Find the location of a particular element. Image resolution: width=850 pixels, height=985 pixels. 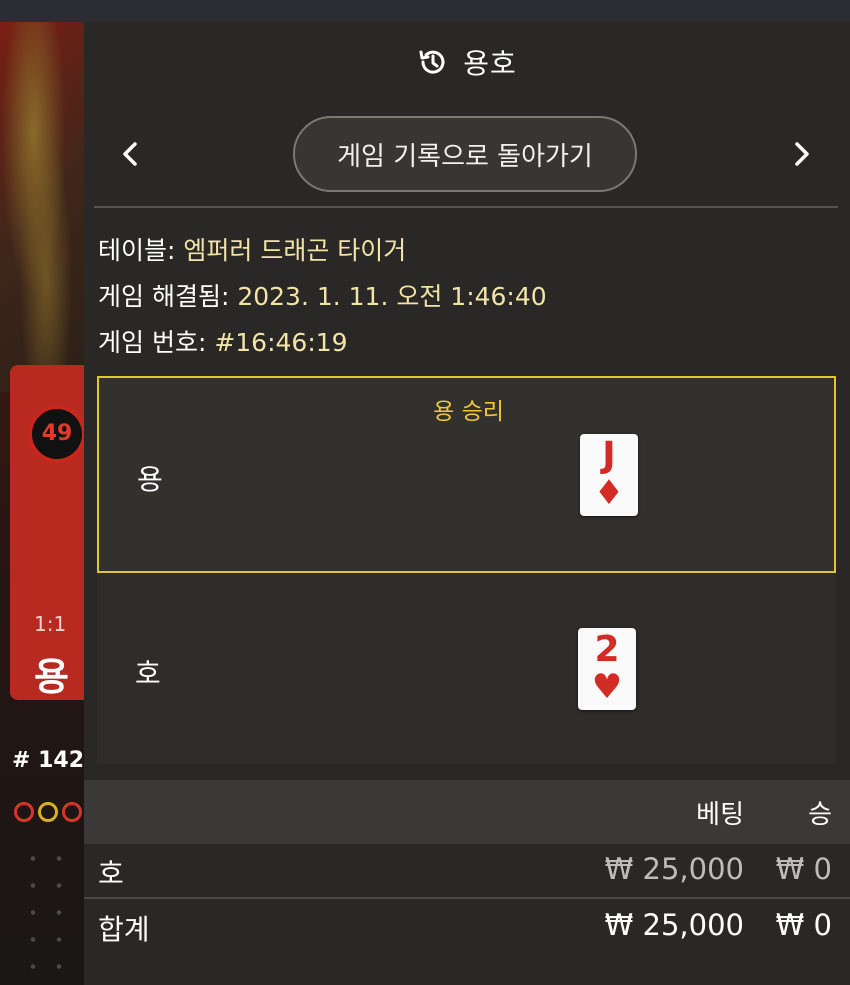

tiger-label: 호 is located at coordinates (148, 673).